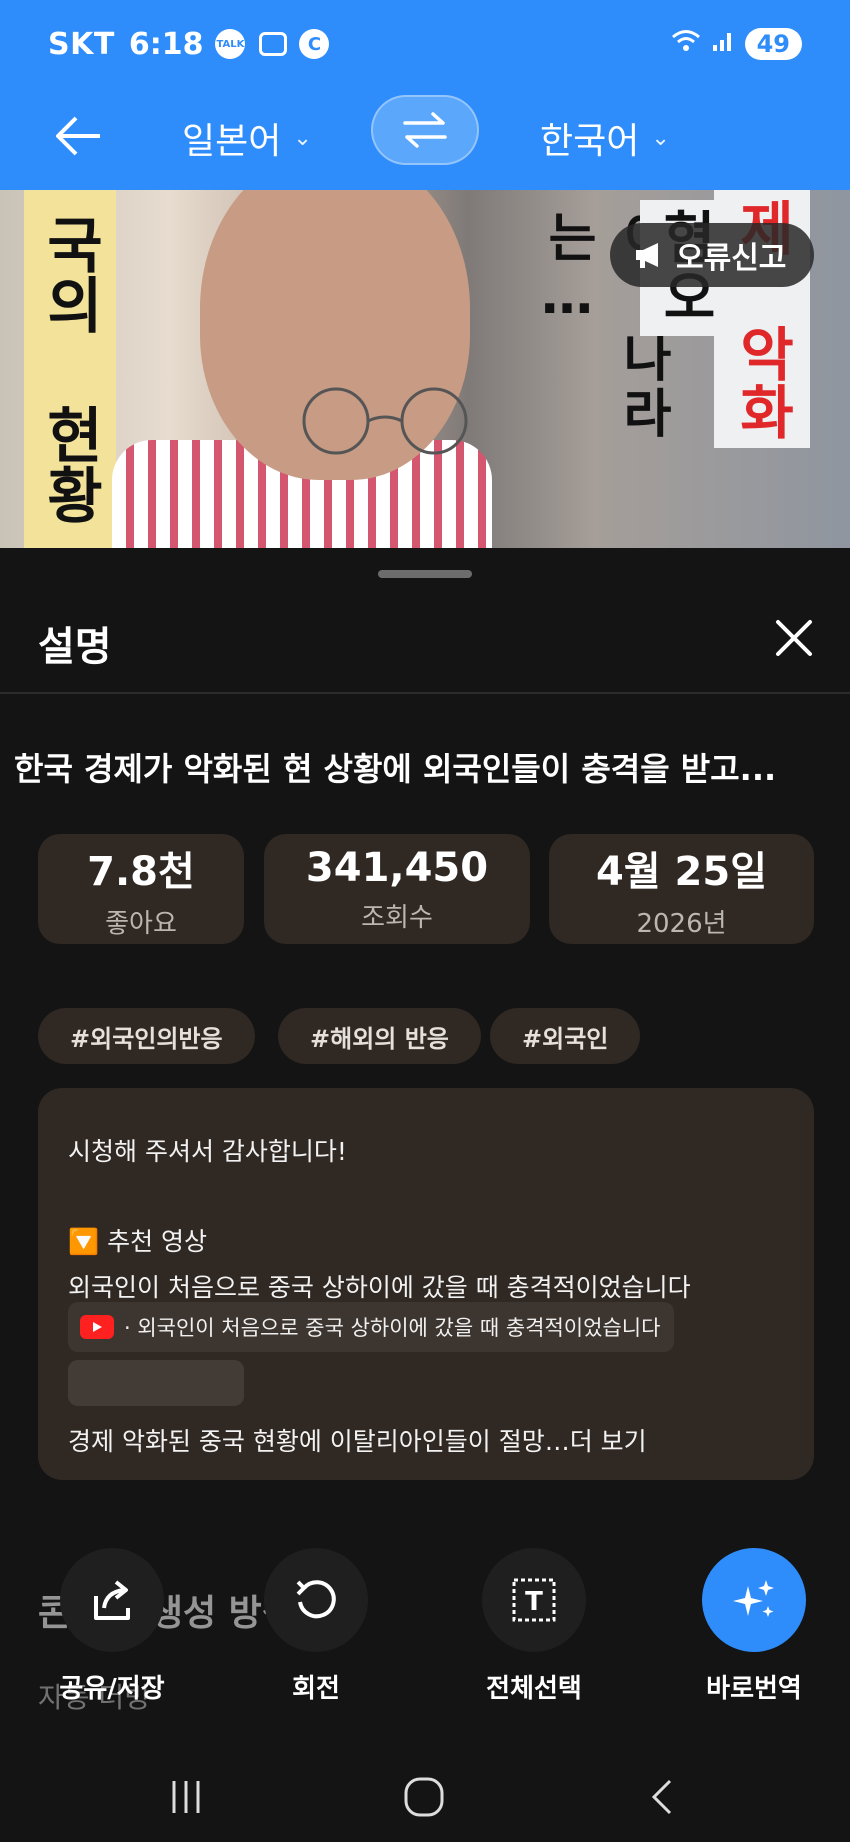 The image size is (850, 1842). What do you see at coordinates (534, 1689) in the screenshot?
I see `select-all-label: 전체선택` at bounding box center [534, 1689].